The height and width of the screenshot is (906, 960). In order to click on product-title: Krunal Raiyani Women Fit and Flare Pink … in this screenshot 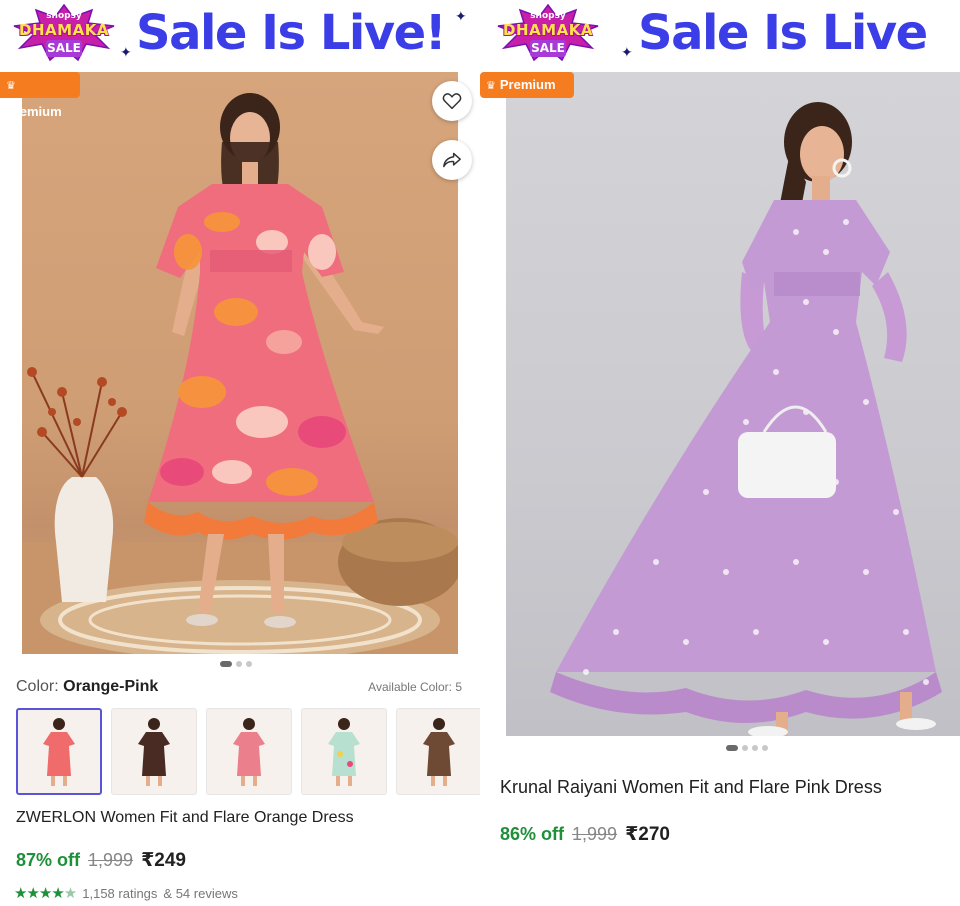, I will do `click(691, 787)`.